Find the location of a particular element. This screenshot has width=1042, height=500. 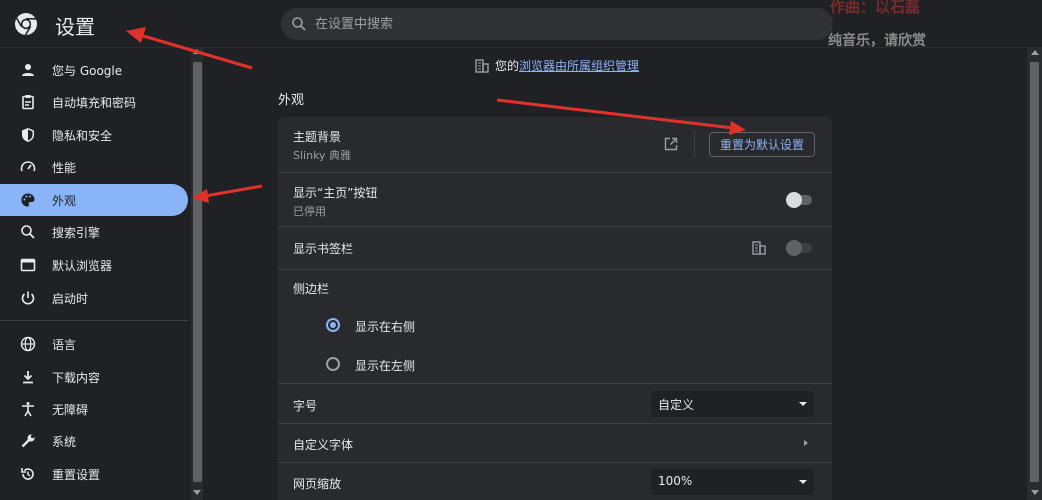

search-input is located at coordinates (565, 24).